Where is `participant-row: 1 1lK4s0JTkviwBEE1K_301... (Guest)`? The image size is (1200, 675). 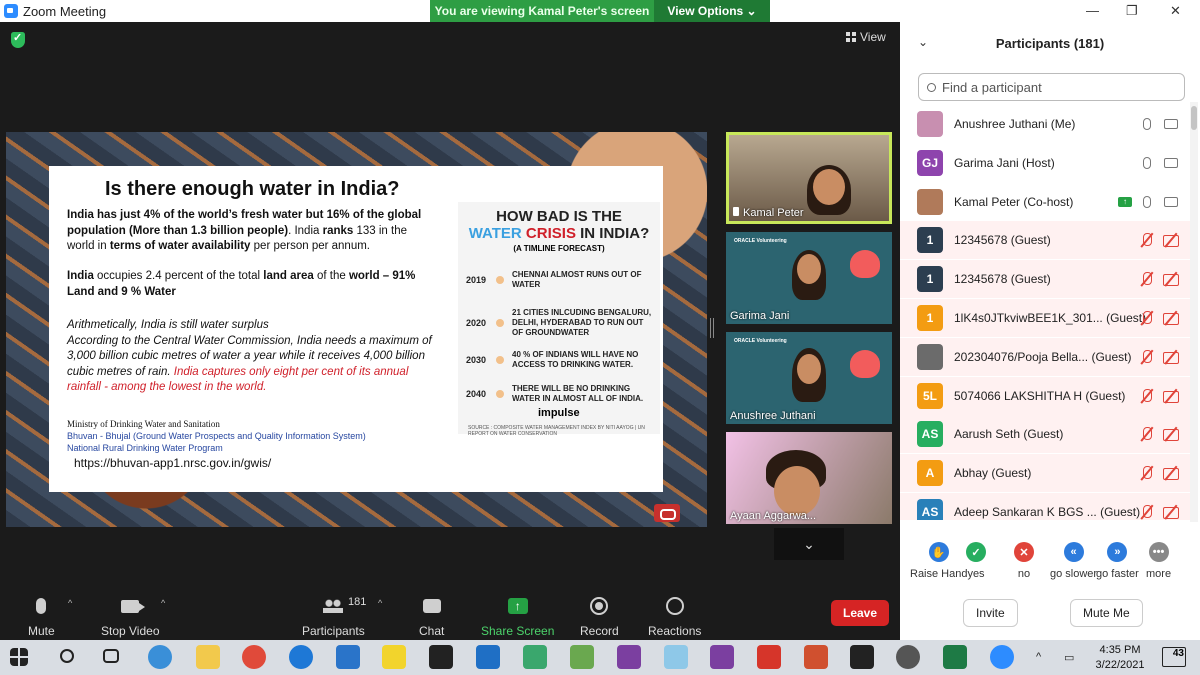 participant-row: 1 1lK4s0JTkviwBEE1K_301... (Guest) is located at coordinates (1045, 318).